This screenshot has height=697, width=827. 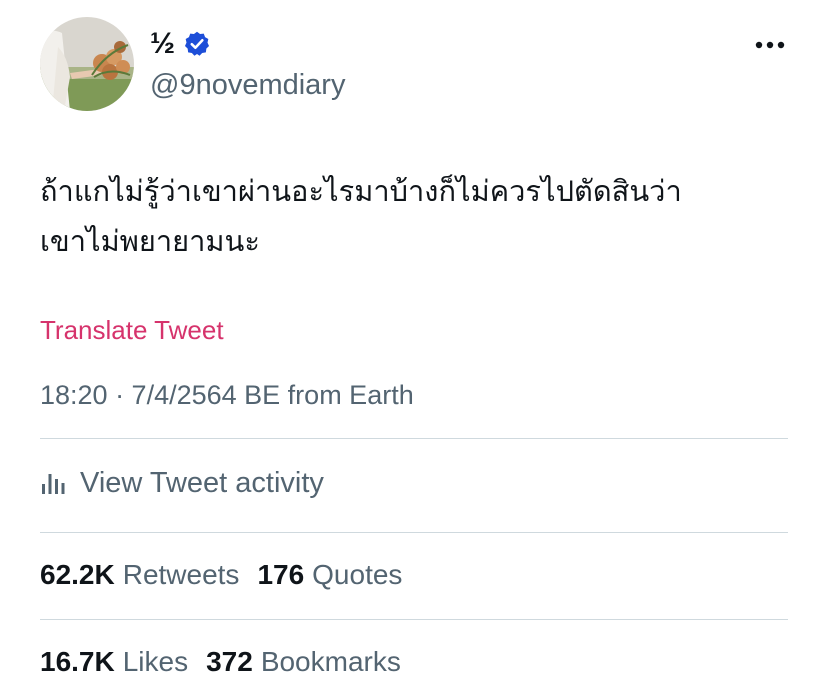 What do you see at coordinates (180, 44) in the screenshot?
I see `display-name-row: ½` at bounding box center [180, 44].